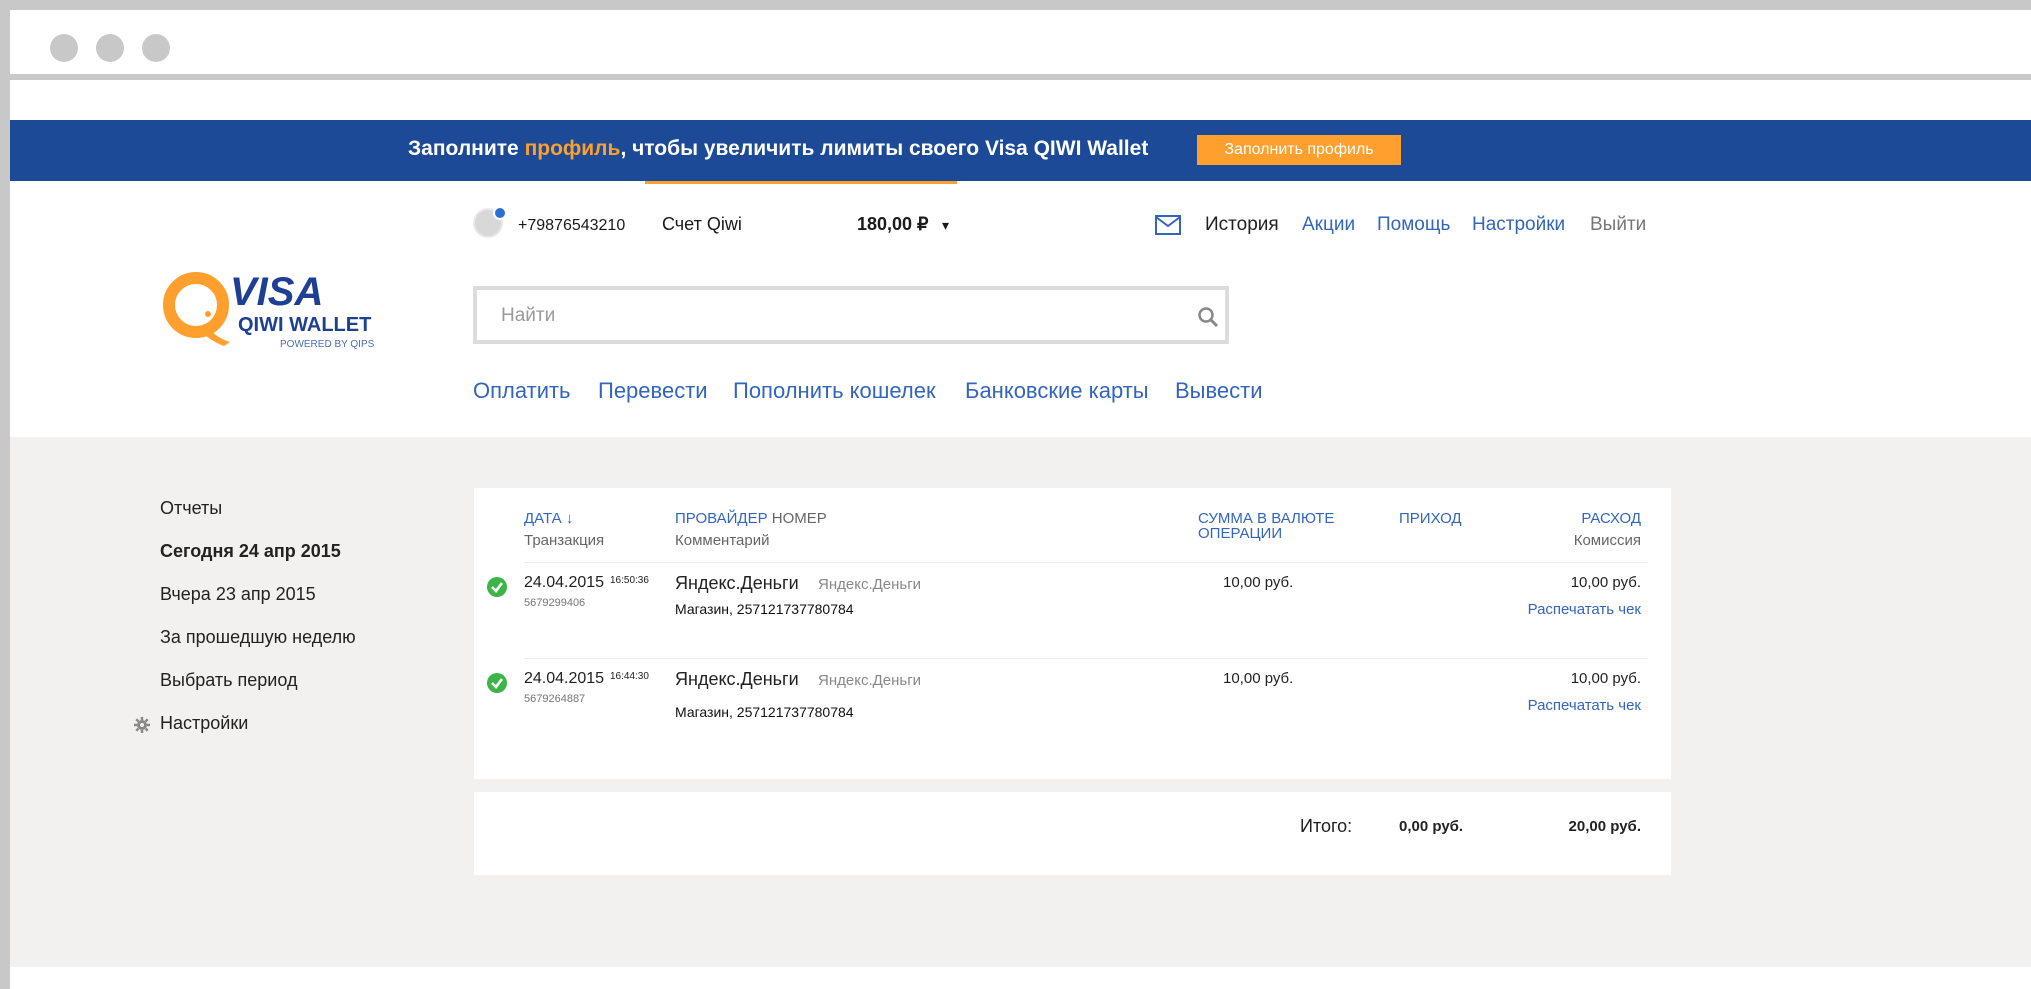  What do you see at coordinates (1299, 150) in the screenshot?
I see `fill-profile-button: Заполнить профиль` at bounding box center [1299, 150].